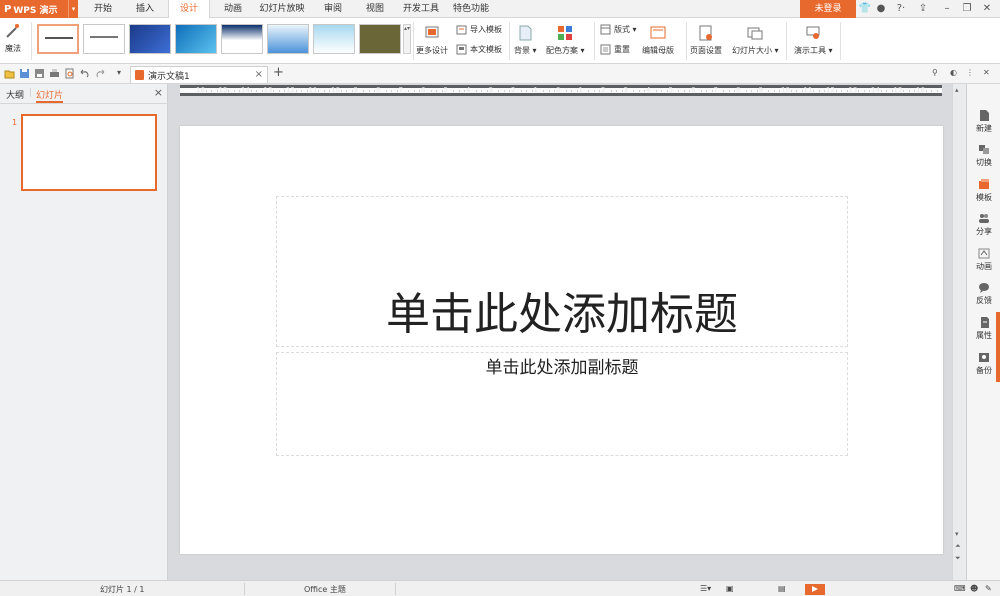 The height and width of the screenshot is (596, 1000). Describe the element at coordinates (615, 49) in the screenshot. I see `reset-button: 重置` at that location.